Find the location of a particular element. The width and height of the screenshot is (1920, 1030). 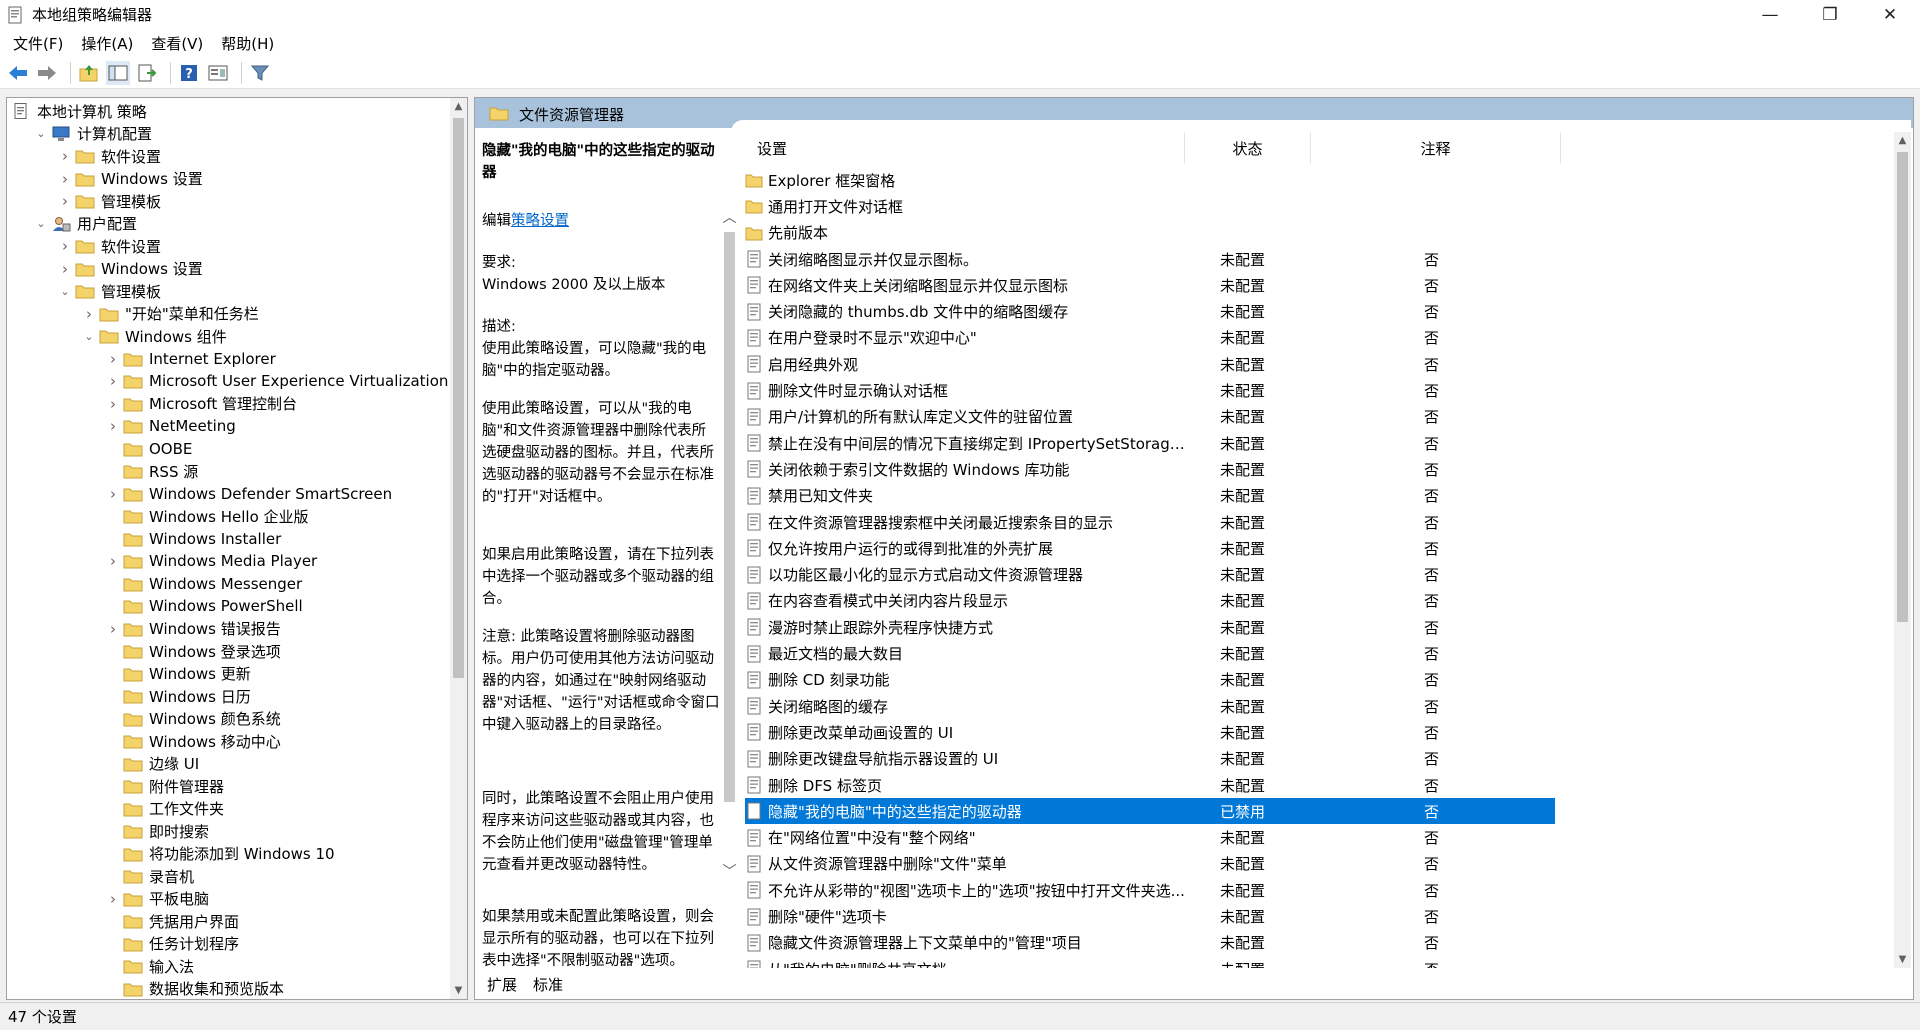

tree-item: 输入法 is located at coordinates (149, 966).